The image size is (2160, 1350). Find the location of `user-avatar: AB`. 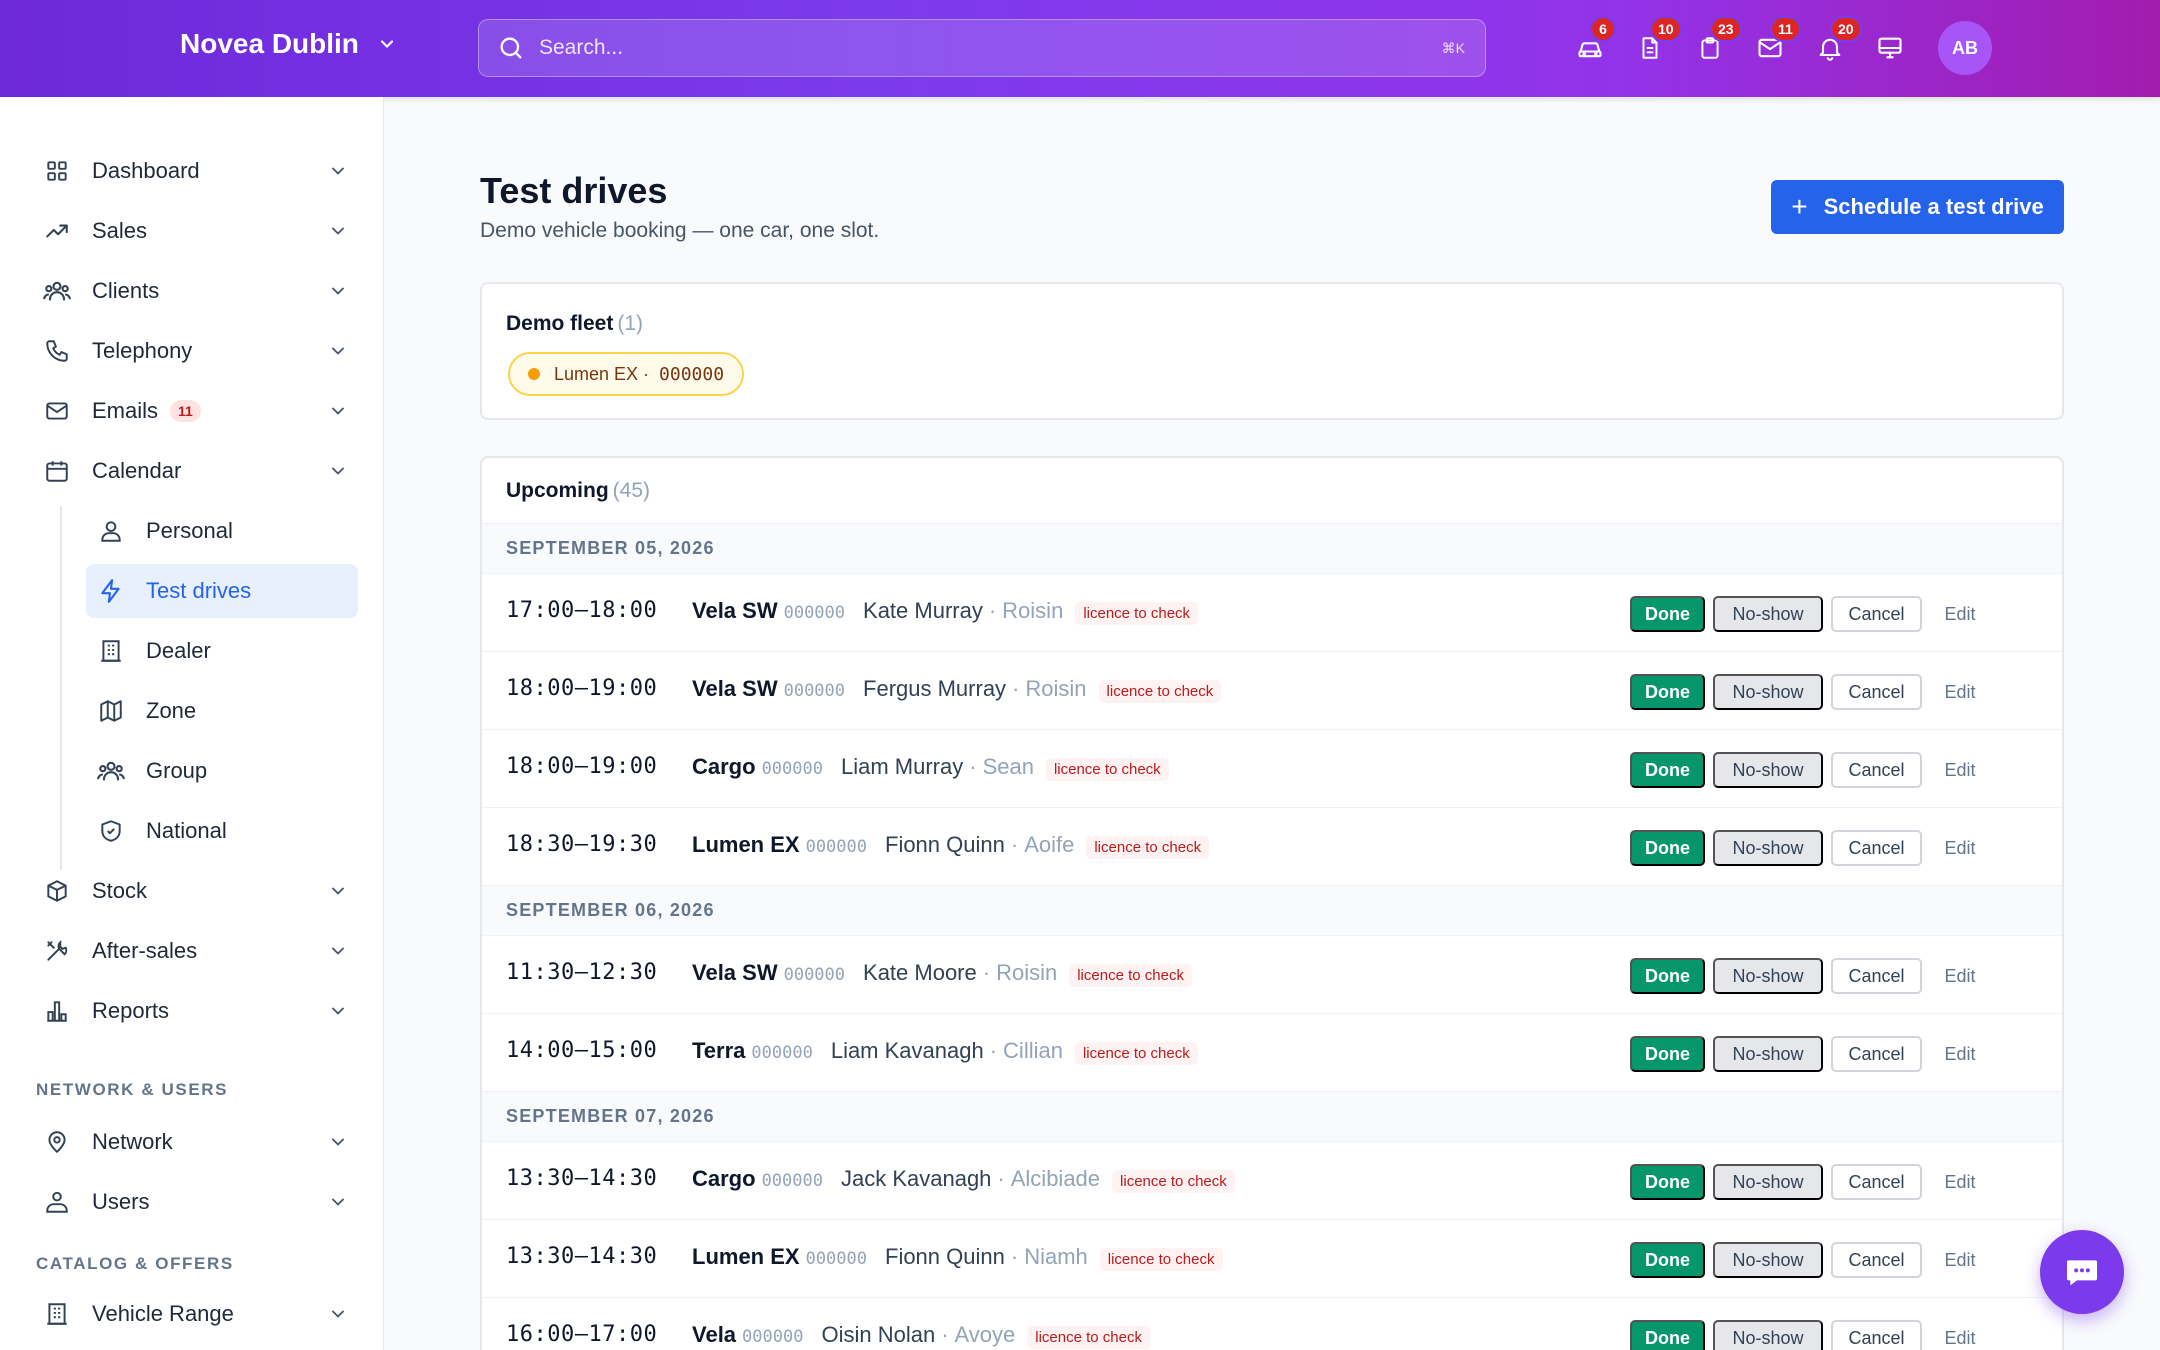

user-avatar: AB is located at coordinates (1965, 48).